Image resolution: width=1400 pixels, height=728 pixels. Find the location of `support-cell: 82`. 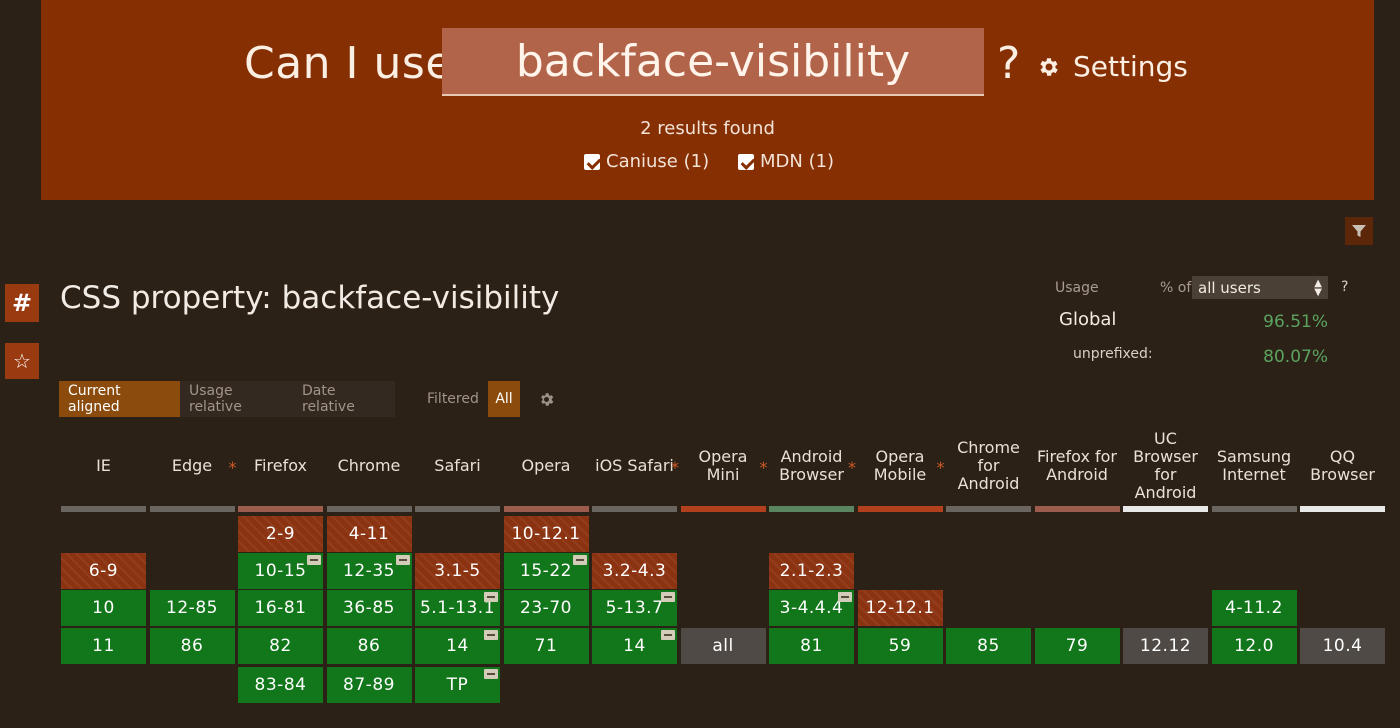

support-cell: 82 is located at coordinates (280, 646).